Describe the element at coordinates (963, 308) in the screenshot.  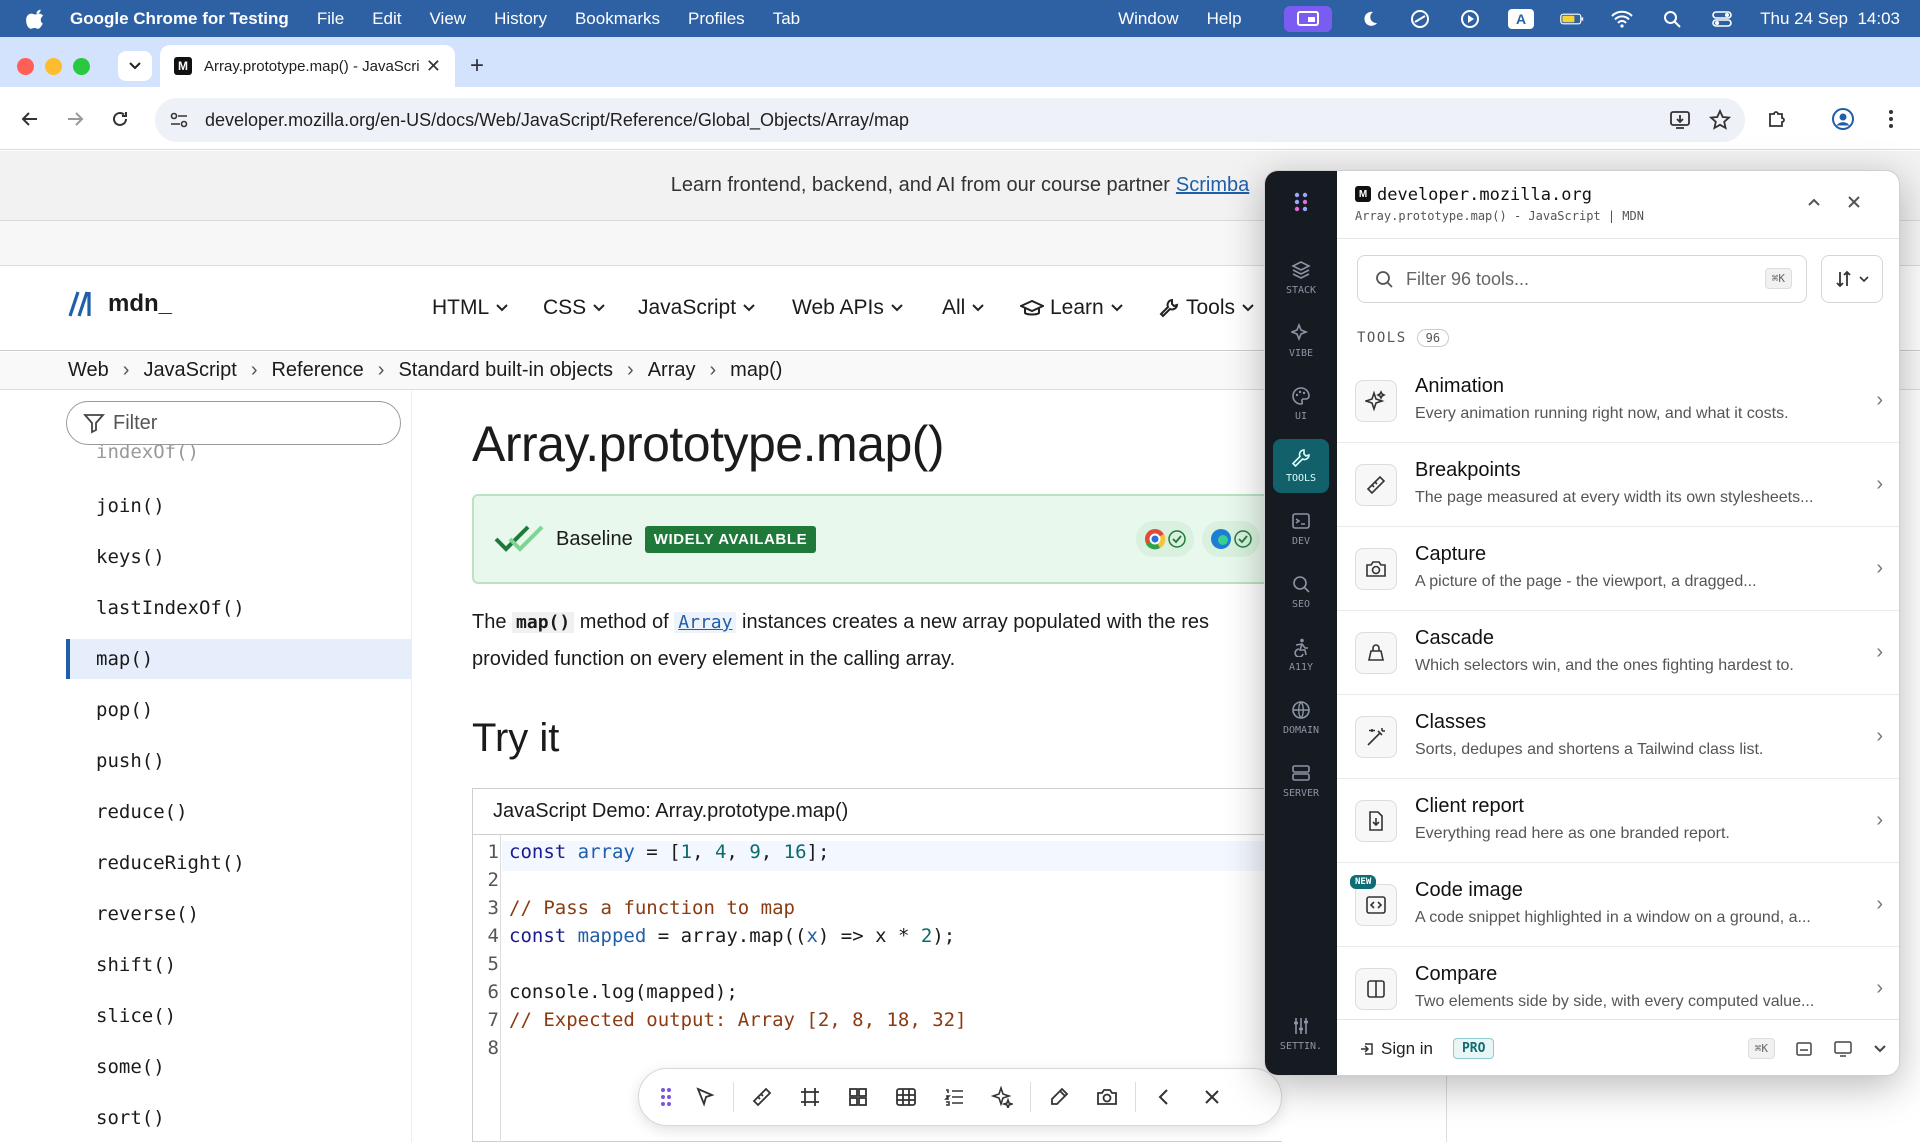
I see `nav-all: All` at that location.